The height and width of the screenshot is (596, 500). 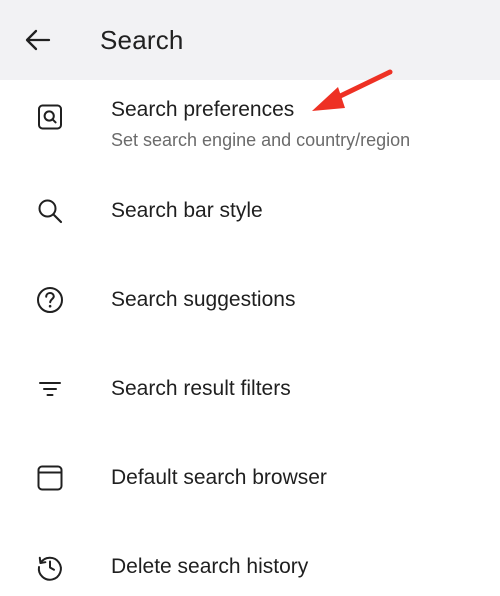 I want to click on search-box-icon, so click(x=50, y=117).